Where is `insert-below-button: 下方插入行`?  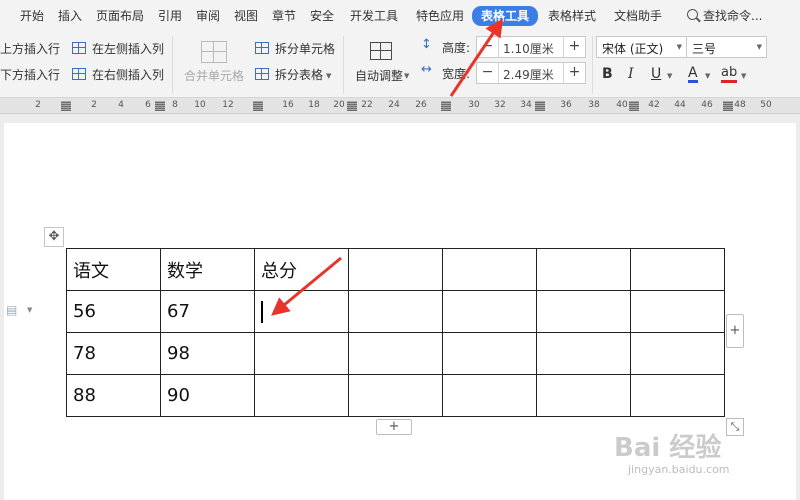 insert-below-button: 下方插入行 is located at coordinates (30, 75).